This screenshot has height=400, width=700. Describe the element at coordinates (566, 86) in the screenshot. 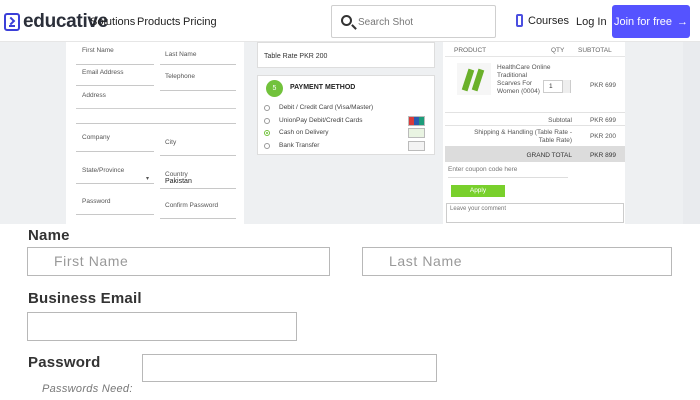

I see `quantity-stepper` at that location.